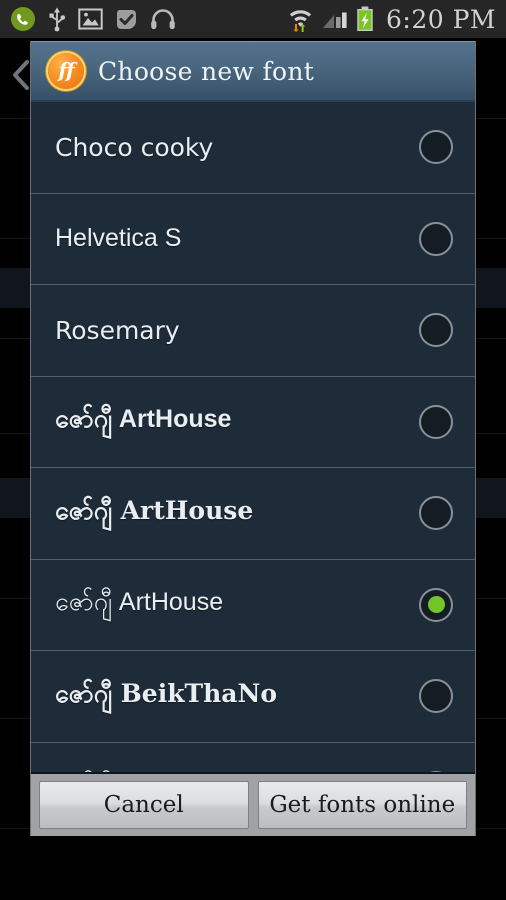 The height and width of the screenshot is (900, 506). Describe the element at coordinates (365, 18) in the screenshot. I see `battery-charging-icon` at that location.